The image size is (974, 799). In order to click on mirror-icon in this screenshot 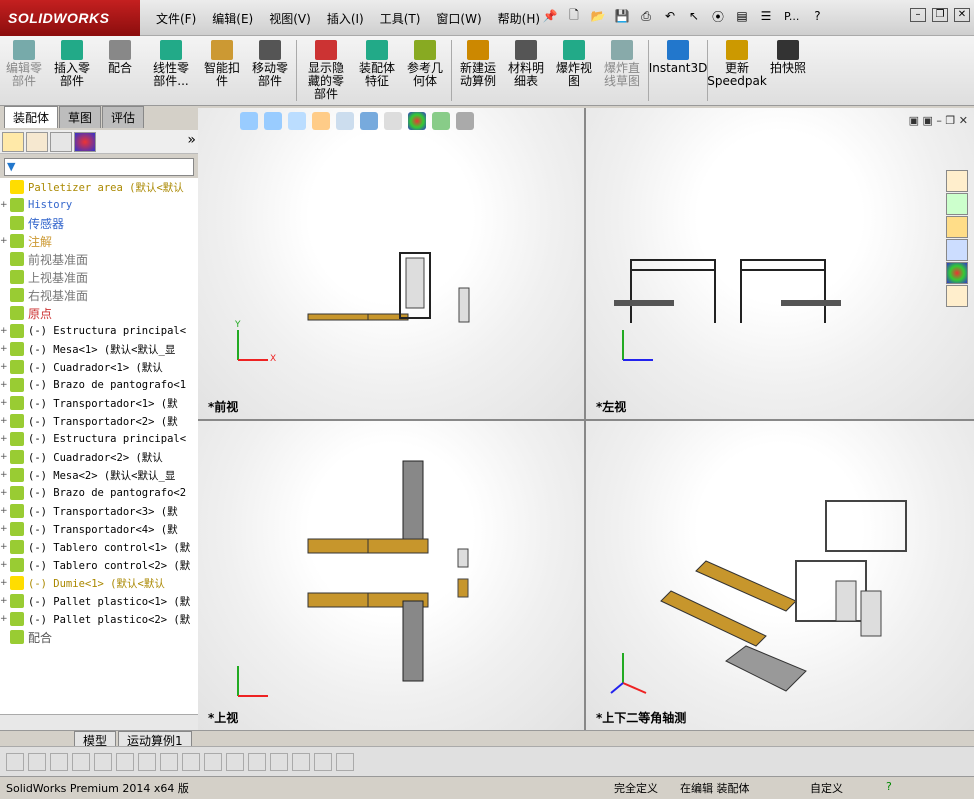, I will do `click(191, 761)`.